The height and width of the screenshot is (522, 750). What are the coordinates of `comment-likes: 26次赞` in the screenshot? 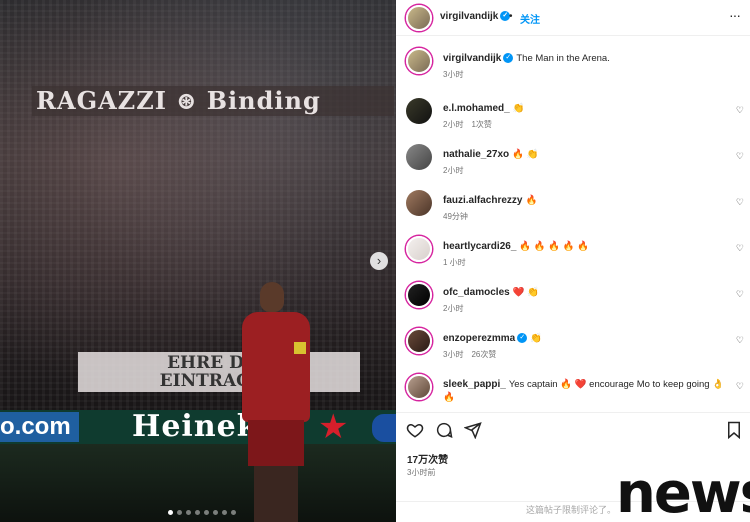 It's located at (483, 354).